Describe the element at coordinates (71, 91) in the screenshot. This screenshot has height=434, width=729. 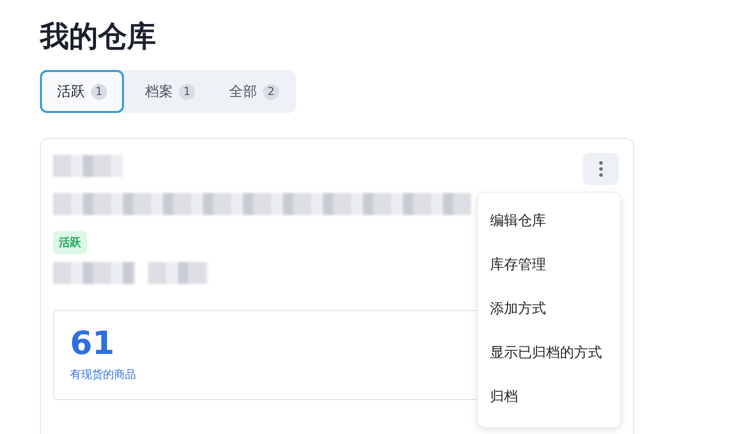
I see `tab-label: 活跃` at that location.